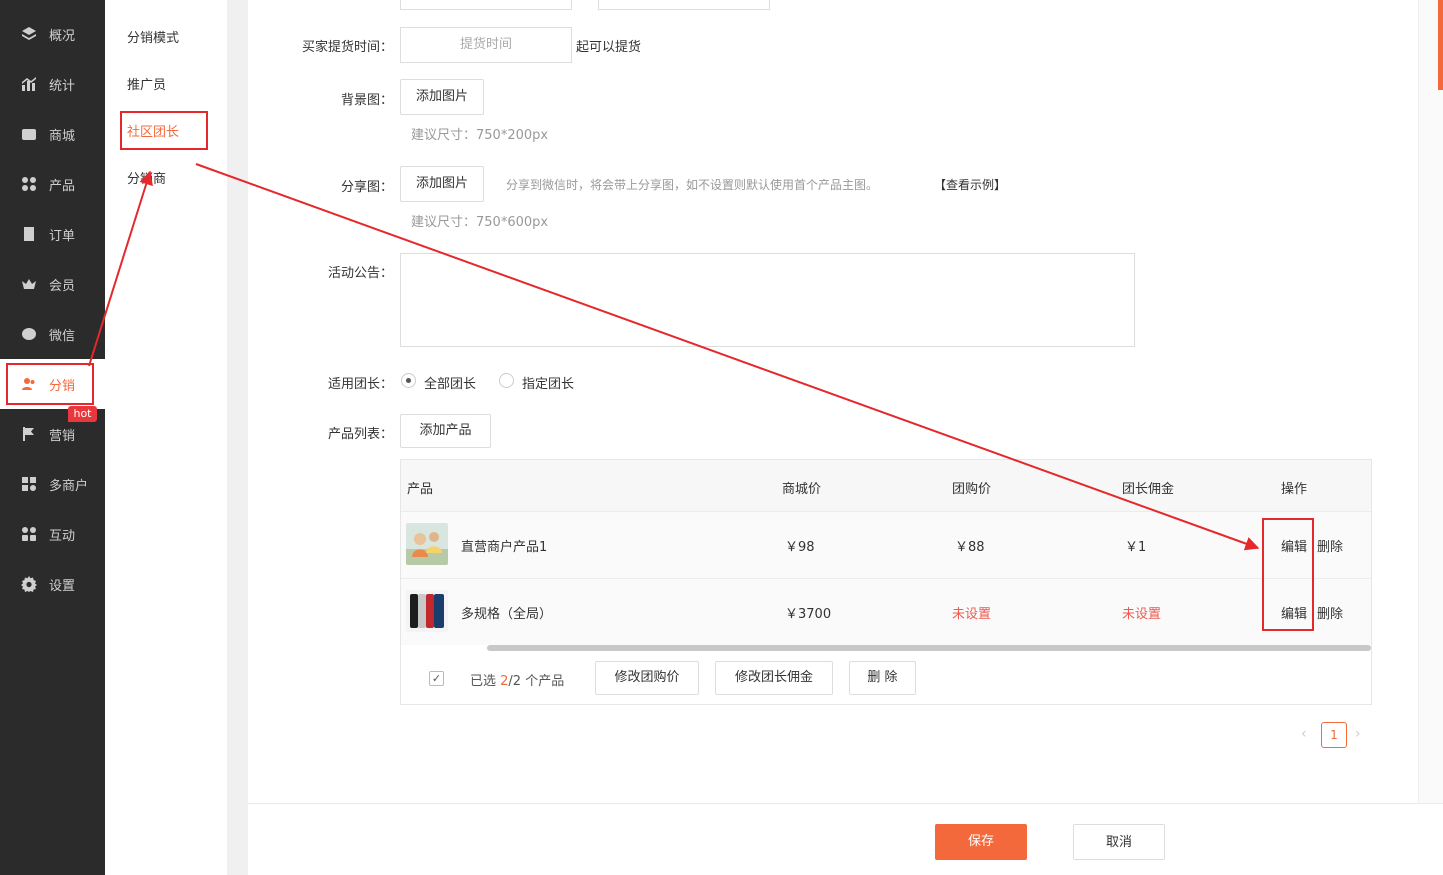 The image size is (1443, 875). Describe the element at coordinates (1288, 574) in the screenshot. I see `annotation-box-edit-links` at that location.